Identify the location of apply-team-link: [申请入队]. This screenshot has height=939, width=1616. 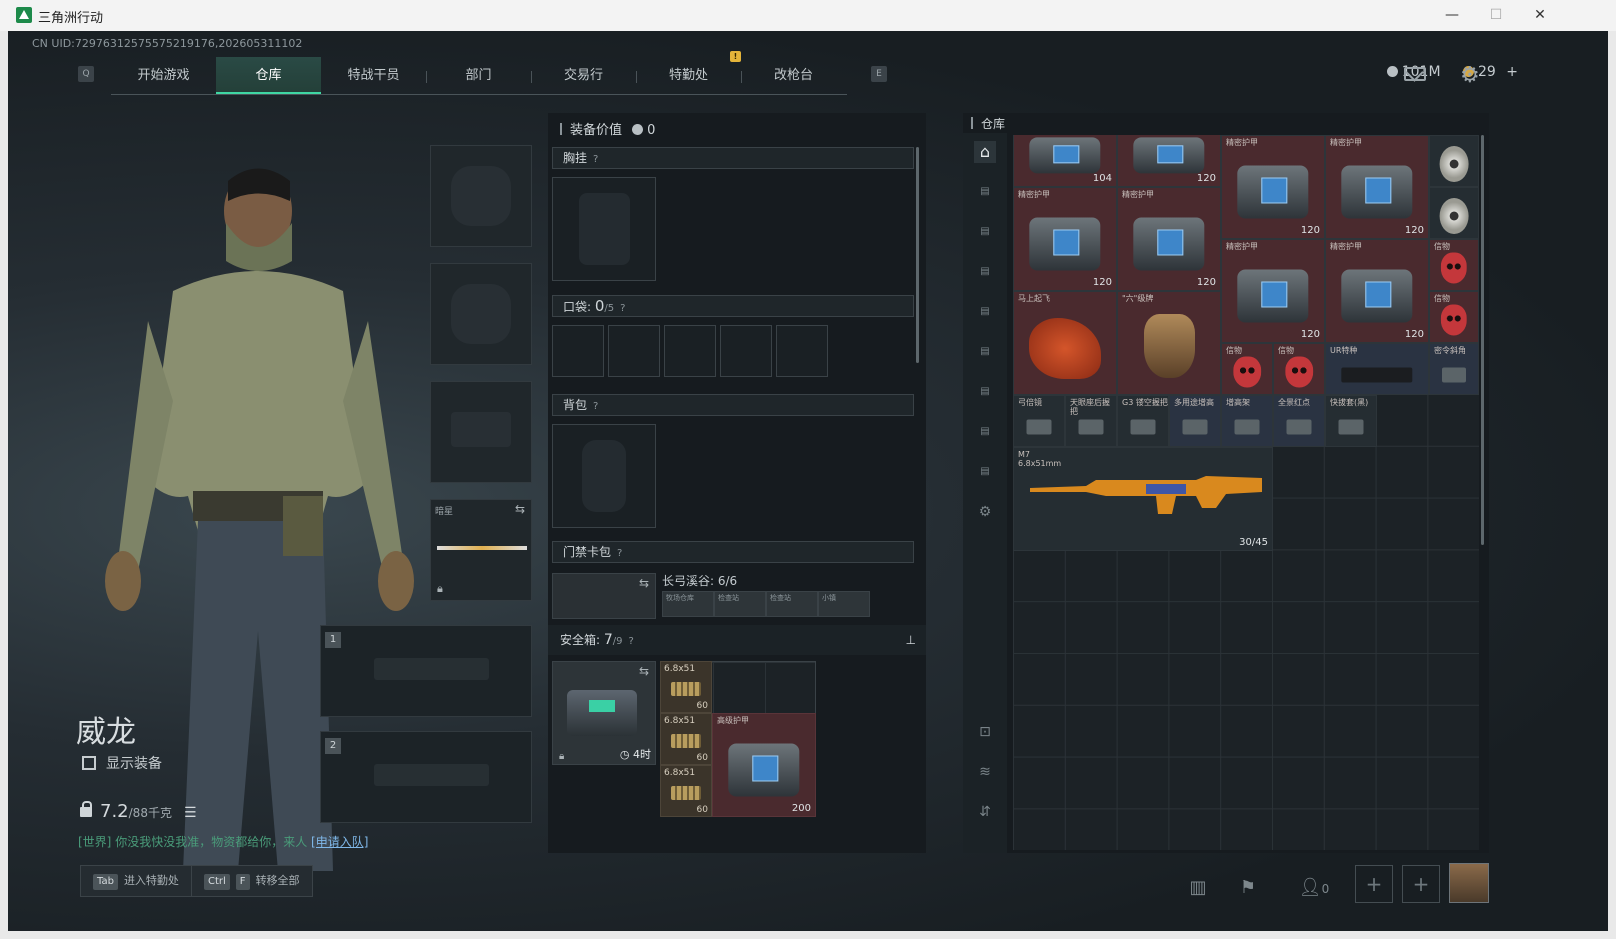
(339, 842).